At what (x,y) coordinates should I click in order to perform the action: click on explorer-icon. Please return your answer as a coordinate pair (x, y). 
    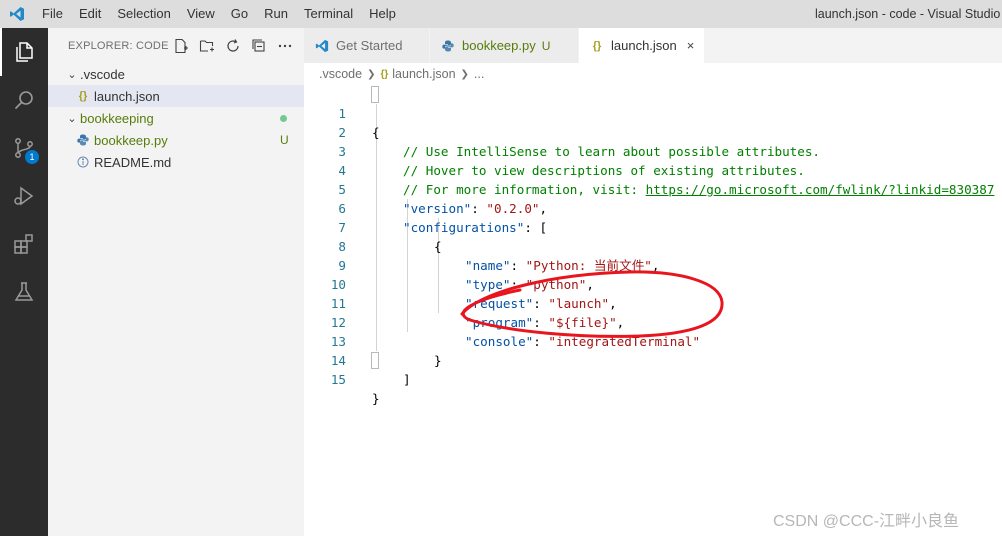
    Looking at the image, I should click on (24, 52).